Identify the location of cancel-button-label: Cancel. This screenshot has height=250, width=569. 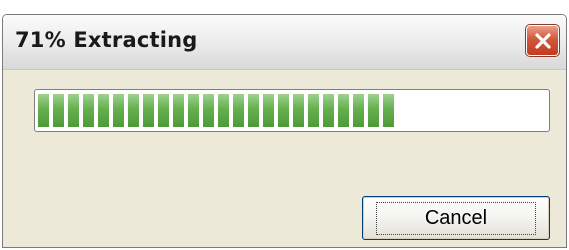
(456, 218).